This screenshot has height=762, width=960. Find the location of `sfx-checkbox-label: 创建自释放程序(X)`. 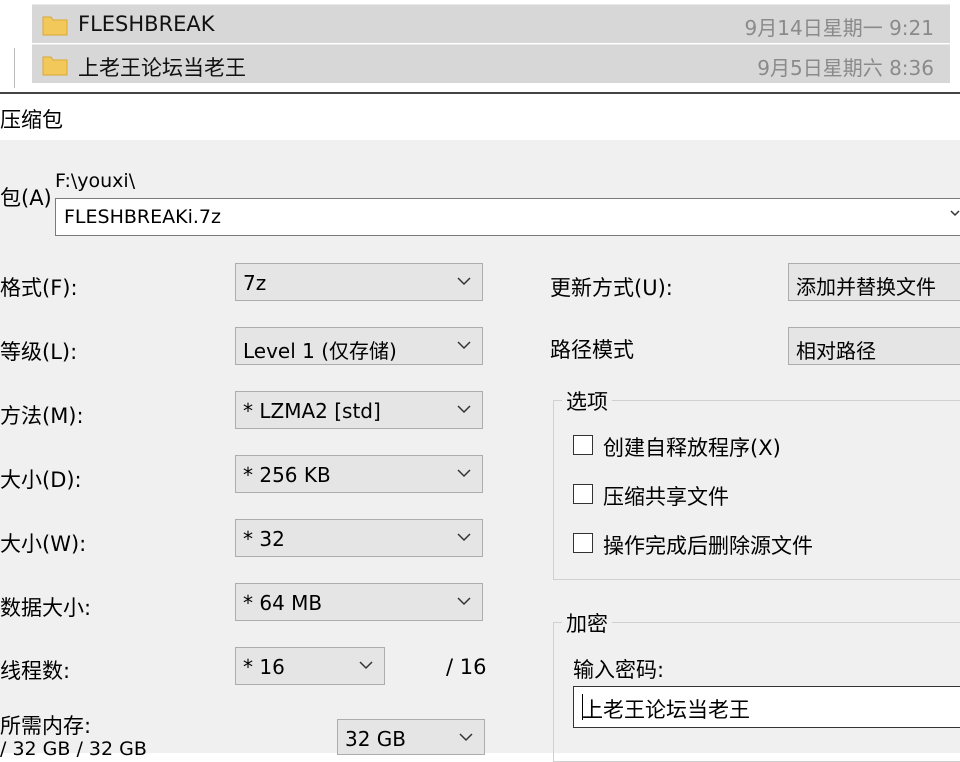

sfx-checkbox-label: 创建自释放程序(X) is located at coordinates (692, 448).